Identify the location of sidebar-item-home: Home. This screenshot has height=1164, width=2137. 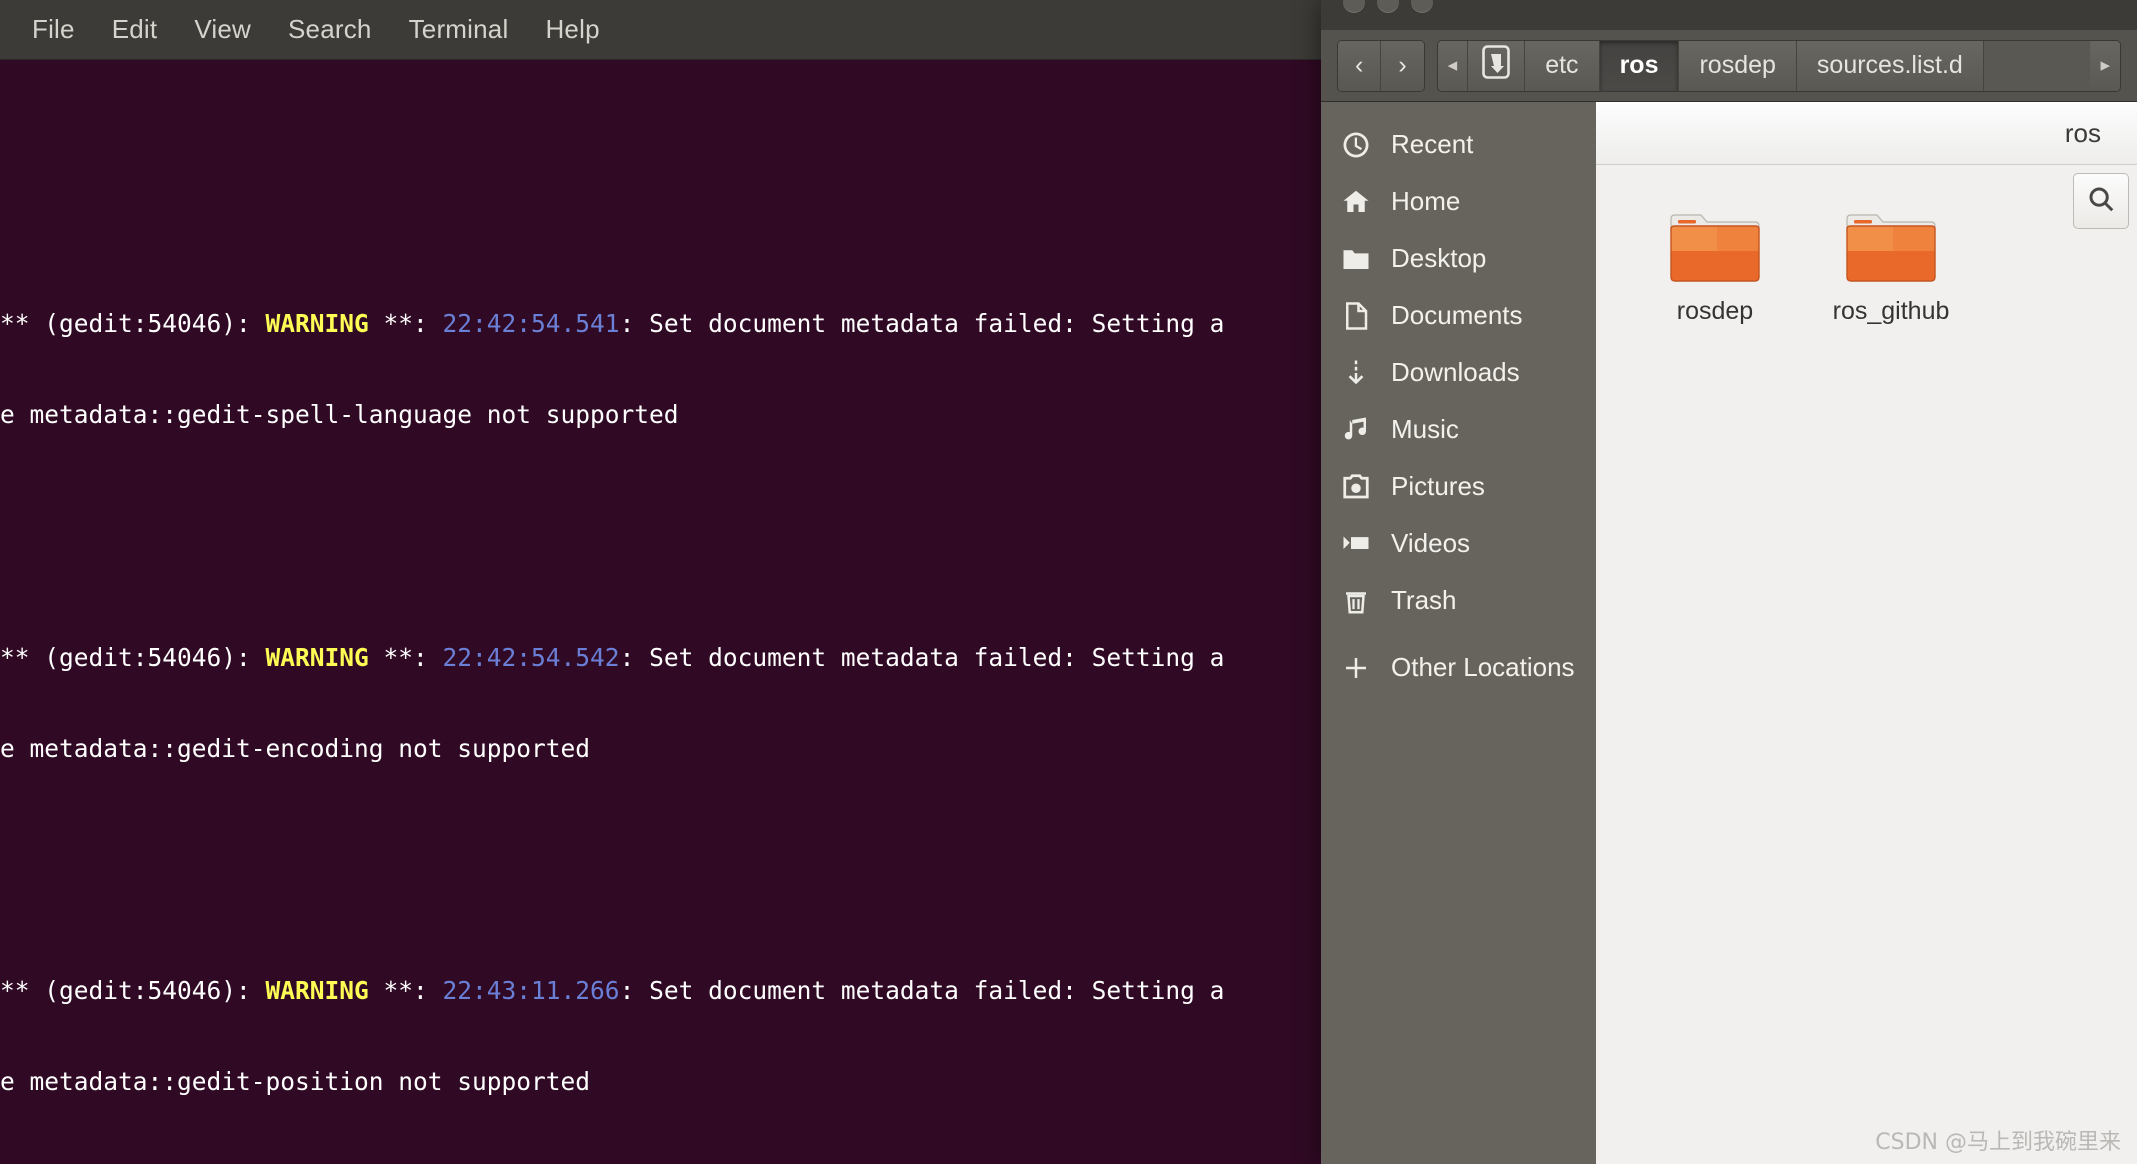
(1458, 201).